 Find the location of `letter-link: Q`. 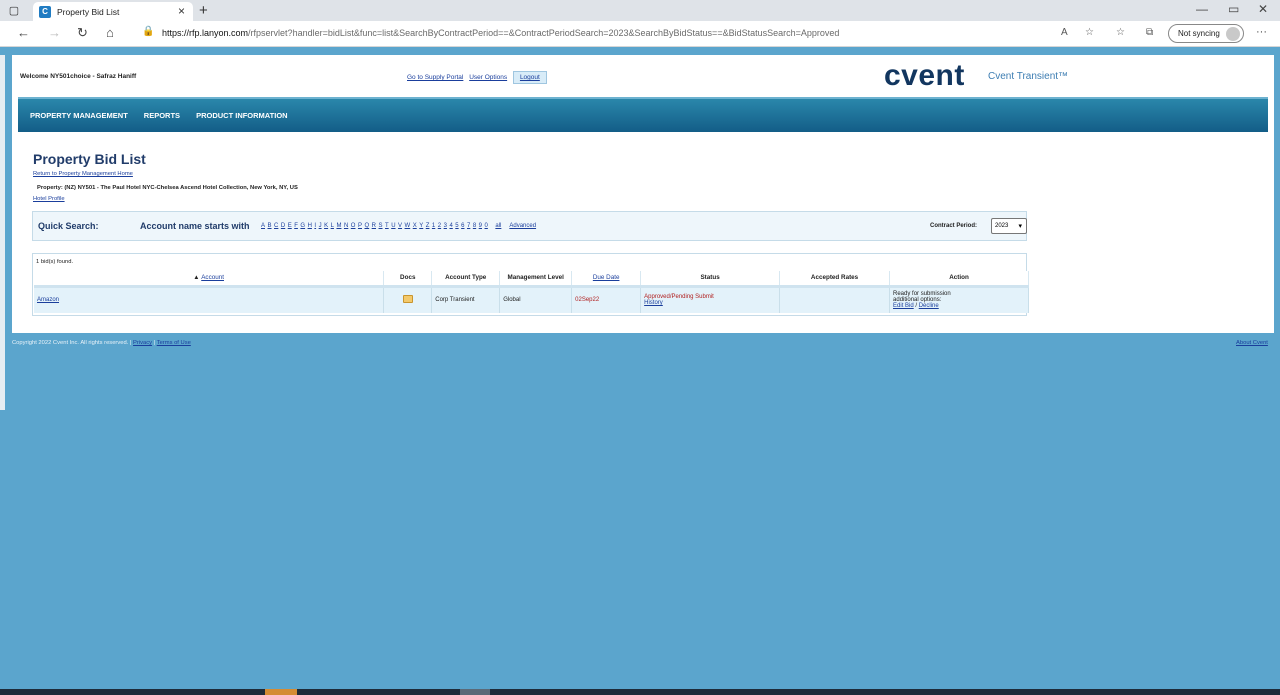

letter-link: Q is located at coordinates (366, 226).